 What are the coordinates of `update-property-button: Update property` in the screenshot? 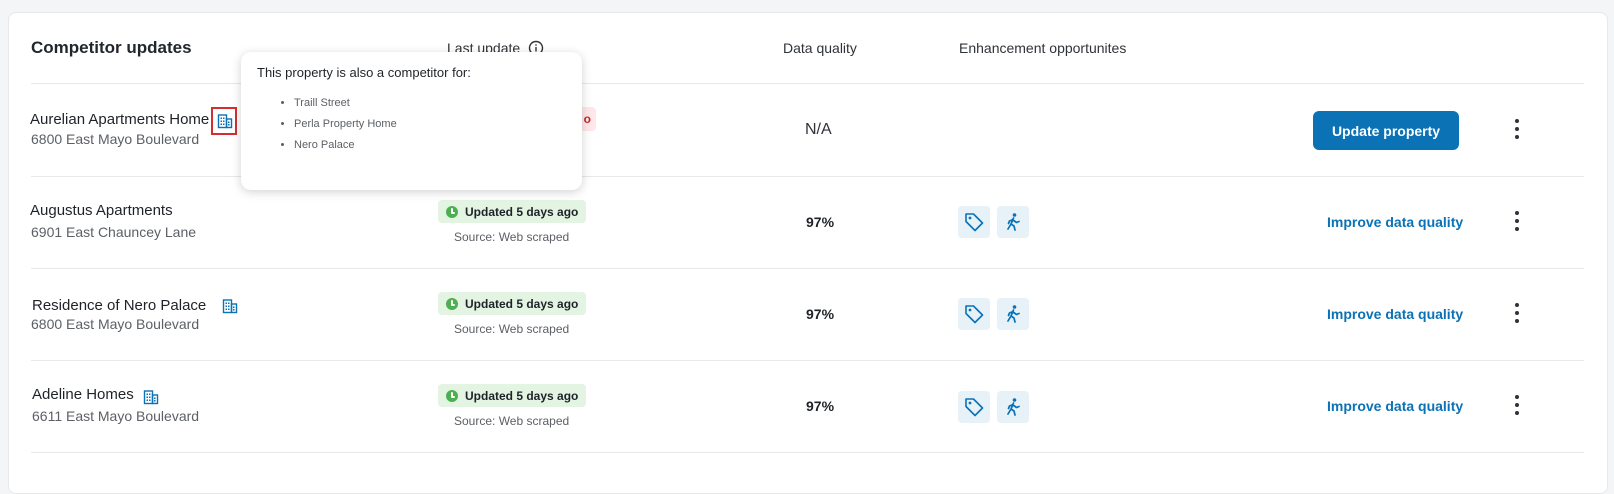 It's located at (1386, 130).